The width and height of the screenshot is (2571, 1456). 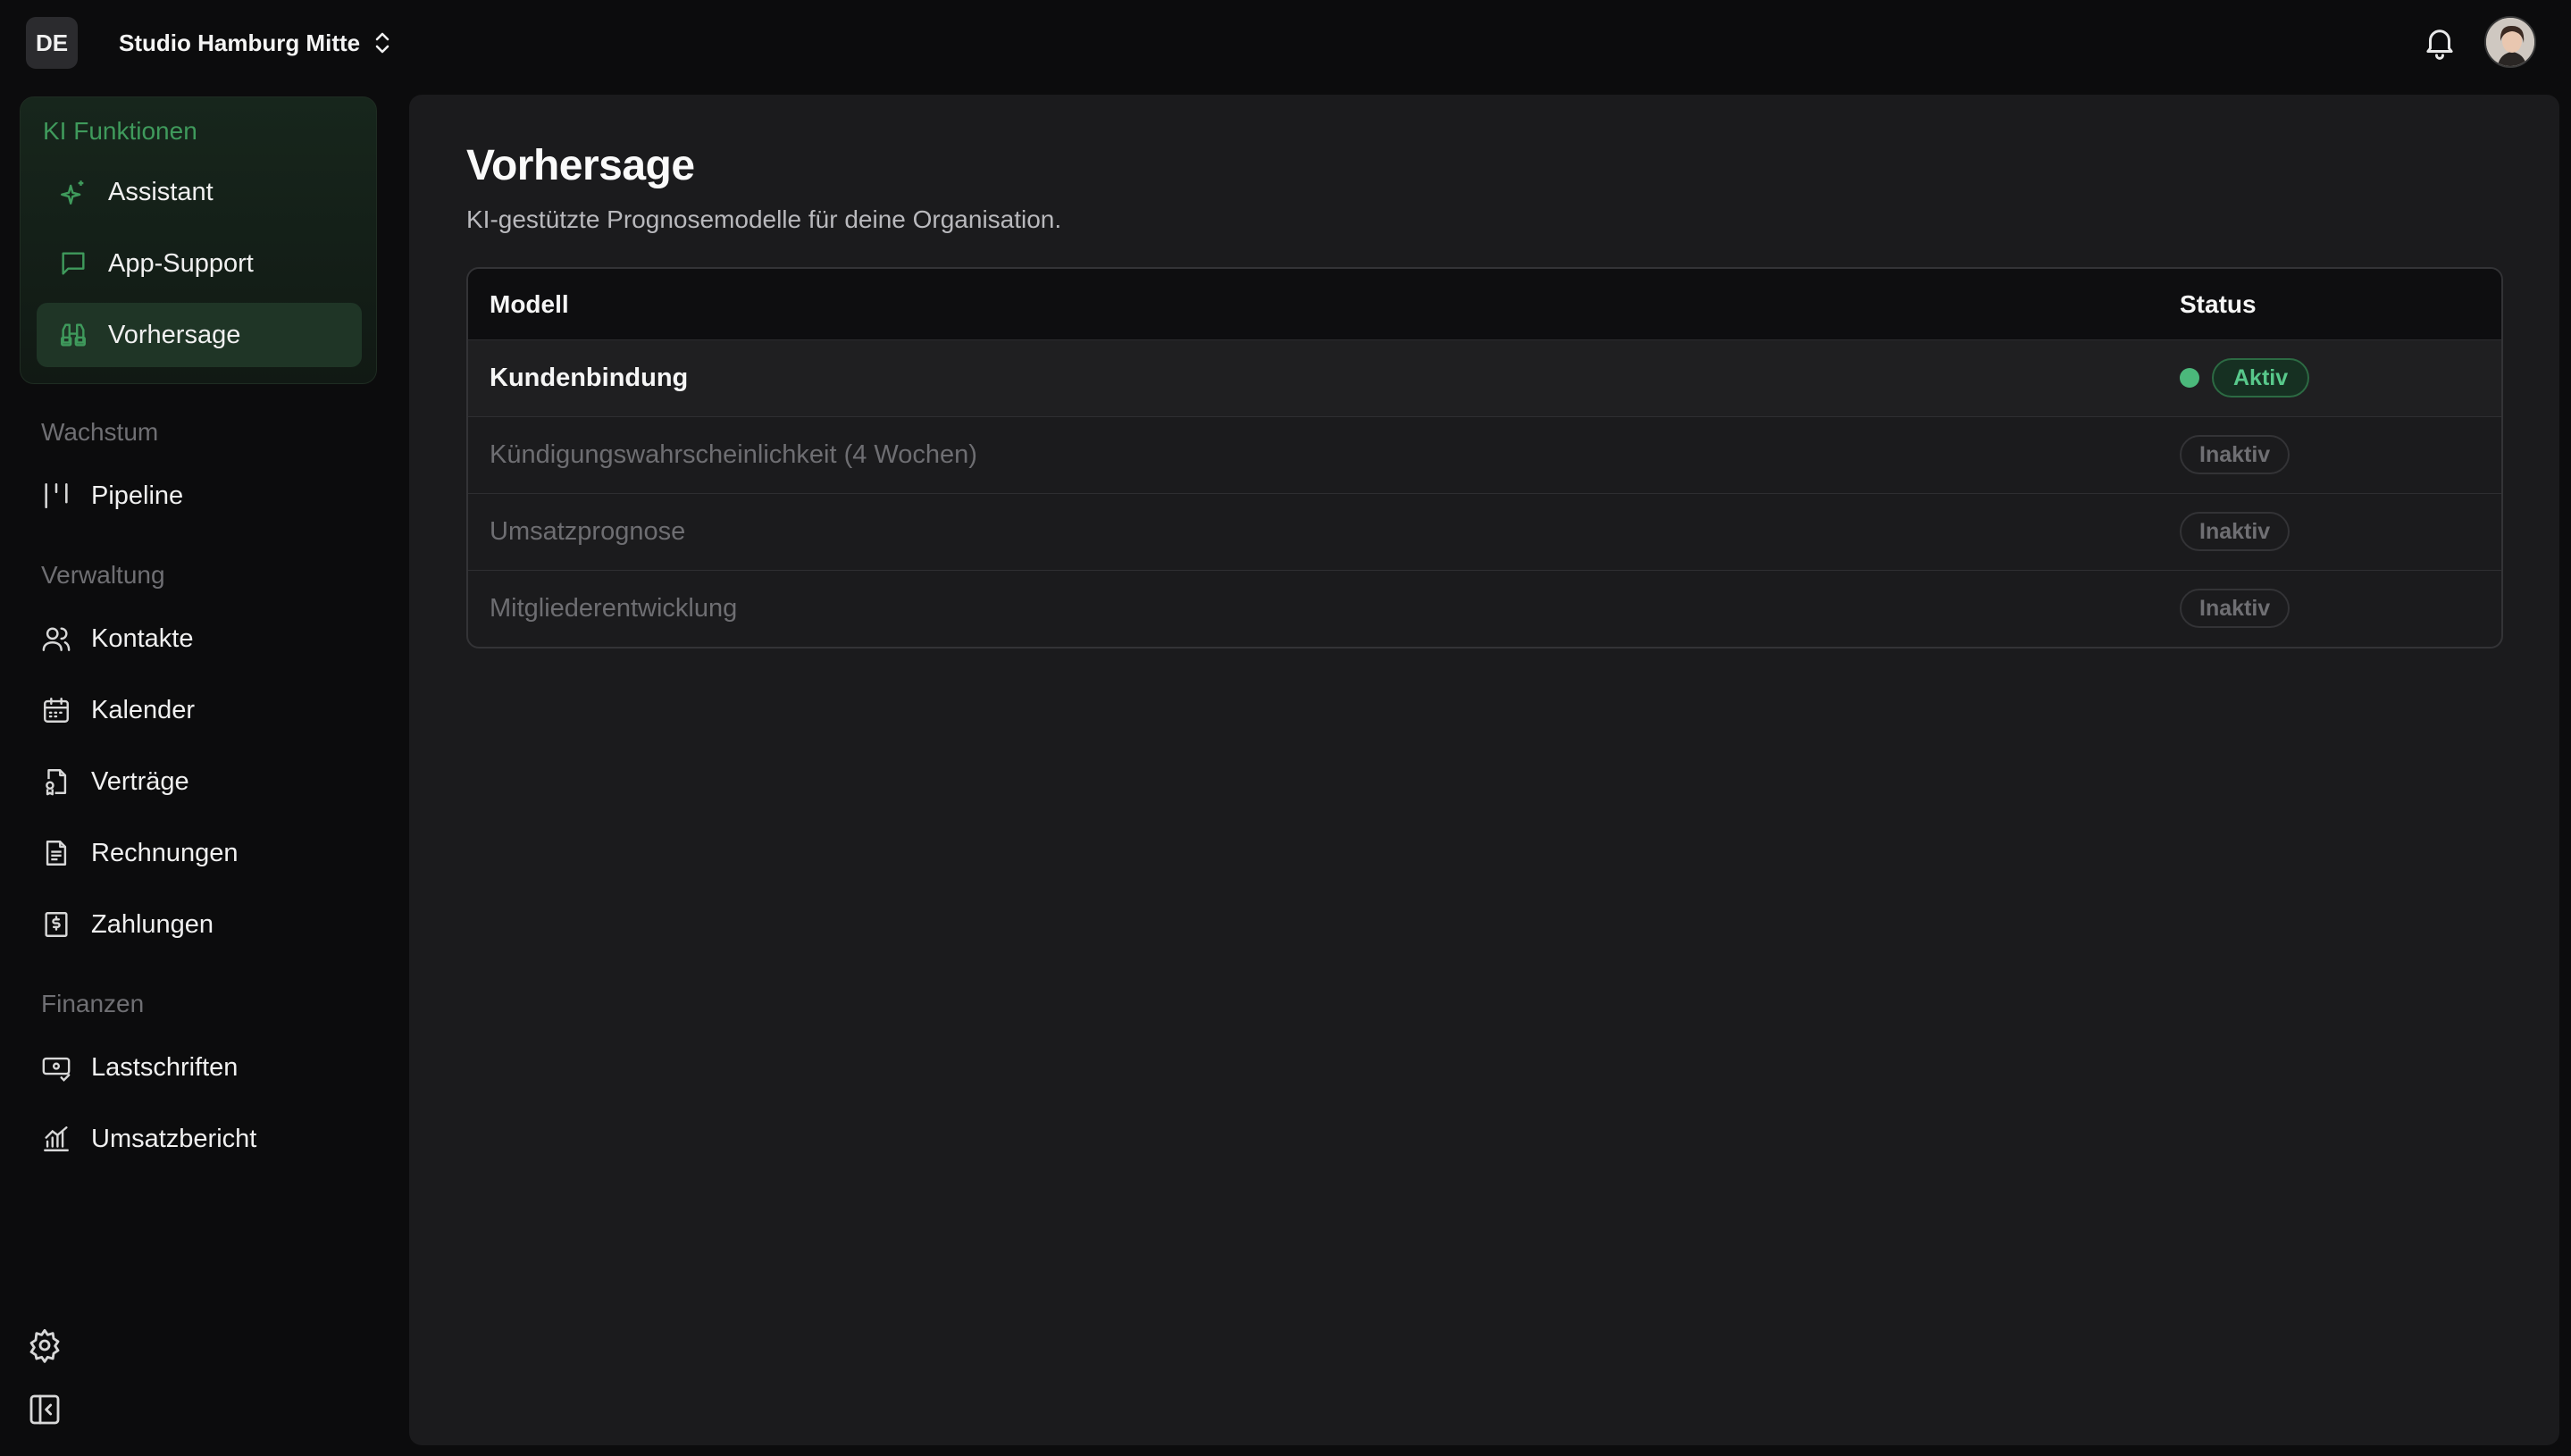 I want to click on chat-icon, so click(x=73, y=263).